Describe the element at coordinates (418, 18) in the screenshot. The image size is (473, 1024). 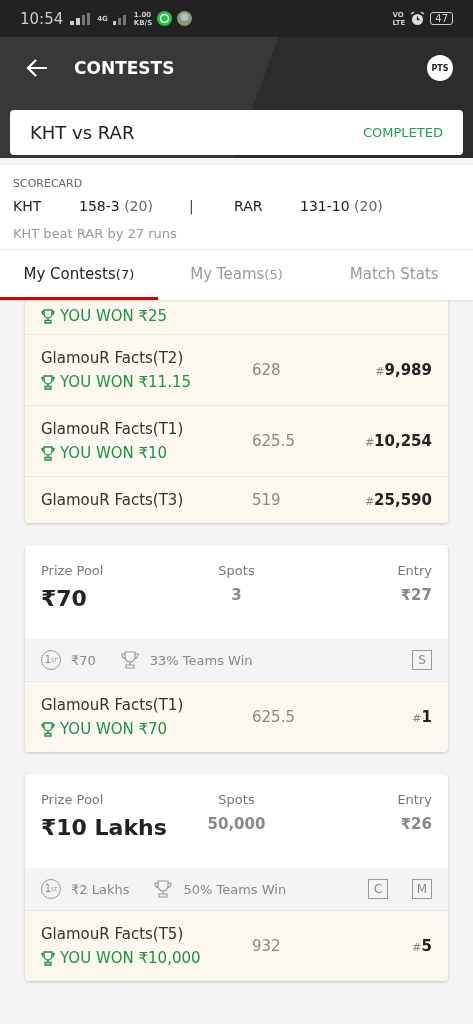
I see `alarm-icon` at that location.